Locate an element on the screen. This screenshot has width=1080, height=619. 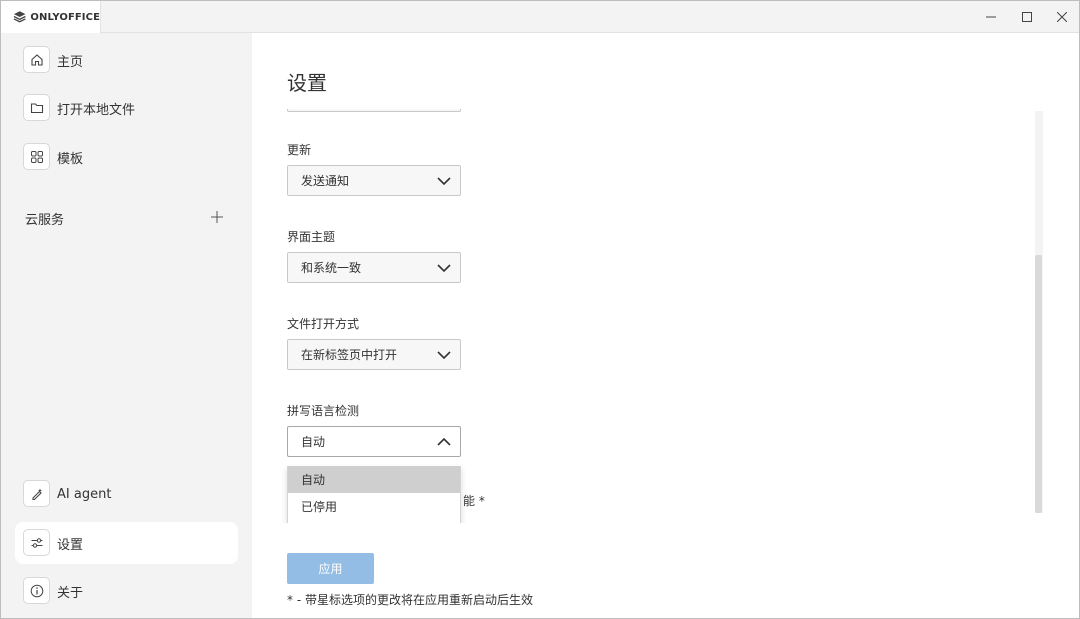
onlyoffice-logo-icon is located at coordinates (19, 17).